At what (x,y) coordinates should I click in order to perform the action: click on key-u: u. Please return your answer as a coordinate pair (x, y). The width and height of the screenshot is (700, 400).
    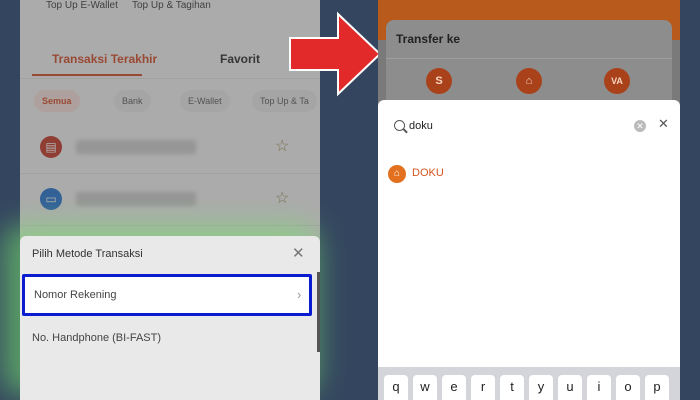
    Looking at the image, I should click on (570, 387).